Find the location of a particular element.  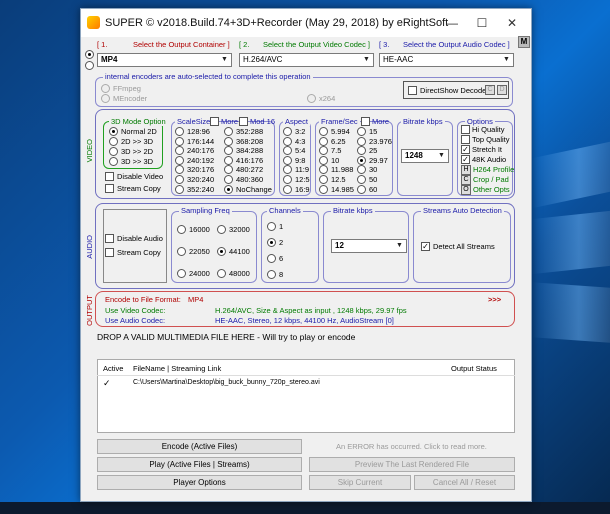

close-icon: ✕ is located at coordinates (512, 23).